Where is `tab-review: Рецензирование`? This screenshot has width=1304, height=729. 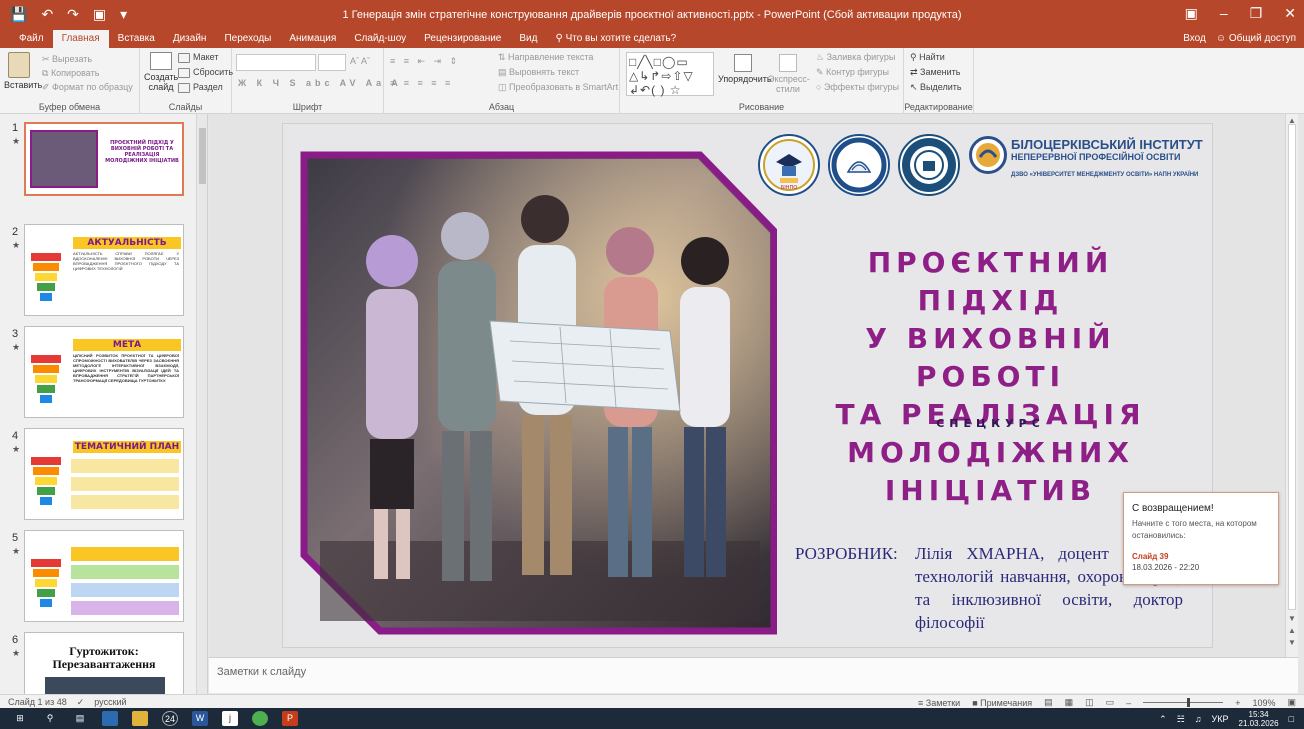 tab-review: Рецензирование is located at coordinates (462, 39).